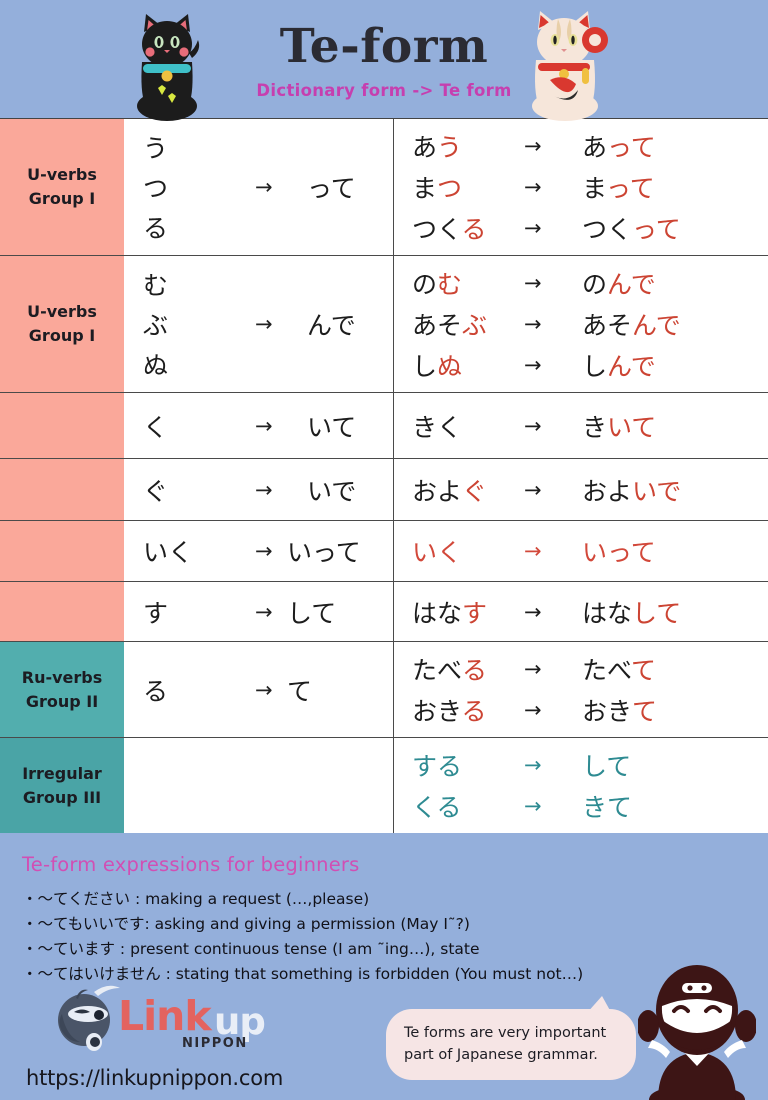 This screenshot has height=1100, width=768. I want to click on group-label-line2: Group III, so click(62, 797).